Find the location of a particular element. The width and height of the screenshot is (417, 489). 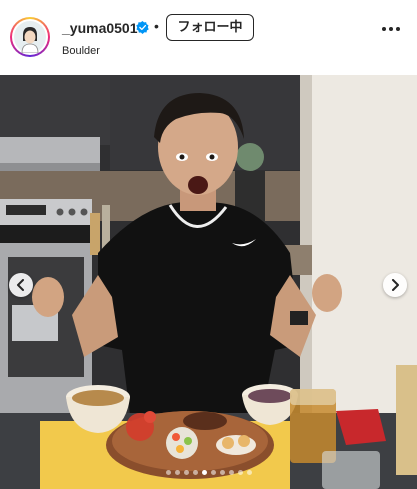

chevron-left-icon is located at coordinates (20, 285).